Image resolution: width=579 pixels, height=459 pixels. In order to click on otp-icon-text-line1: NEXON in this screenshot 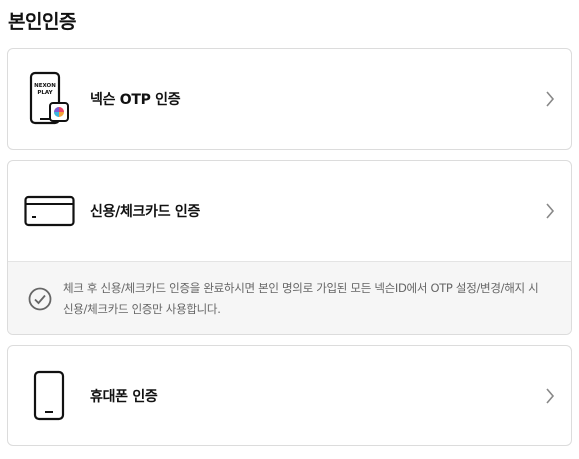, I will do `click(45, 86)`.